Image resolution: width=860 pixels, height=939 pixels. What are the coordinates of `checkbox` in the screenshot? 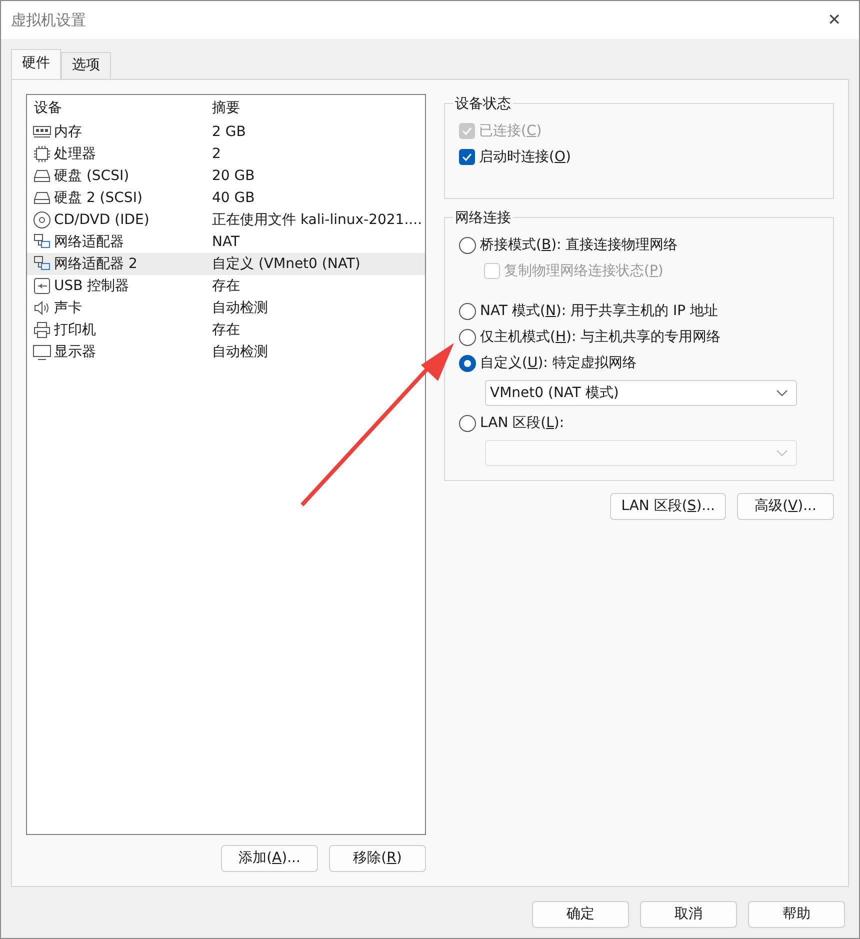 It's located at (467, 157).